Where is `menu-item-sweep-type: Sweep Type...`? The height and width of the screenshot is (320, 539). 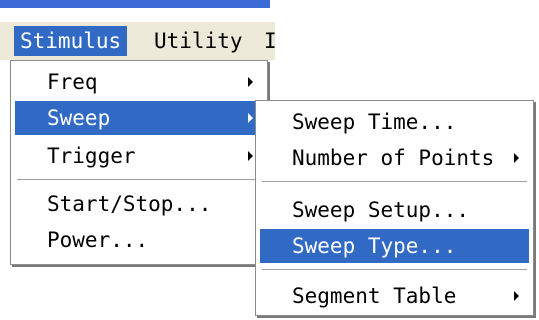
menu-item-sweep-type: Sweep Type... is located at coordinates (394, 246).